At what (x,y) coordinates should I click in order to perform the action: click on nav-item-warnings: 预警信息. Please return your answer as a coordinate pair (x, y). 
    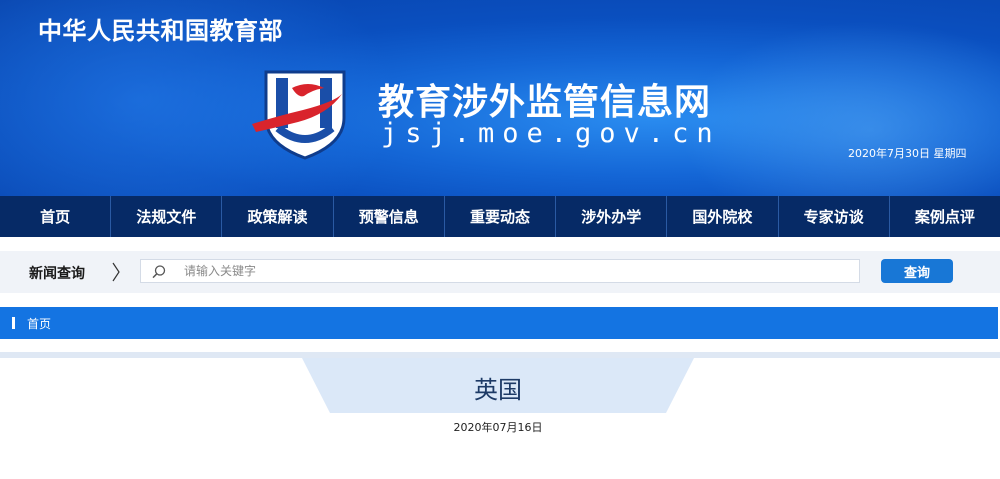
    Looking at the image, I should click on (389, 216).